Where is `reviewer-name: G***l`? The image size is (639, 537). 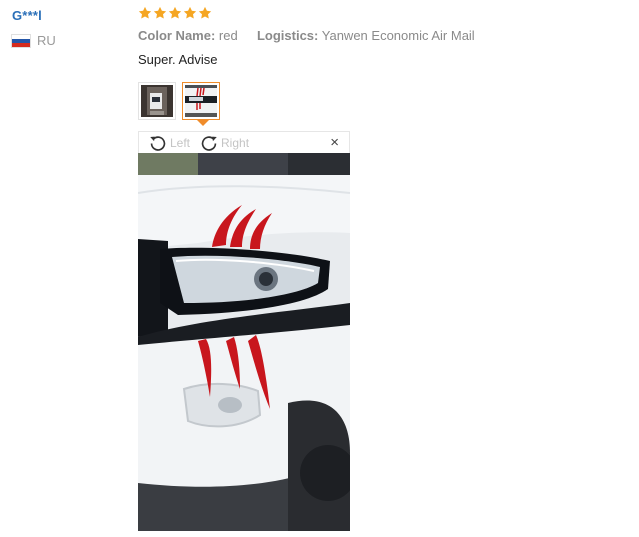
reviewer-name: G***l is located at coordinates (67, 15).